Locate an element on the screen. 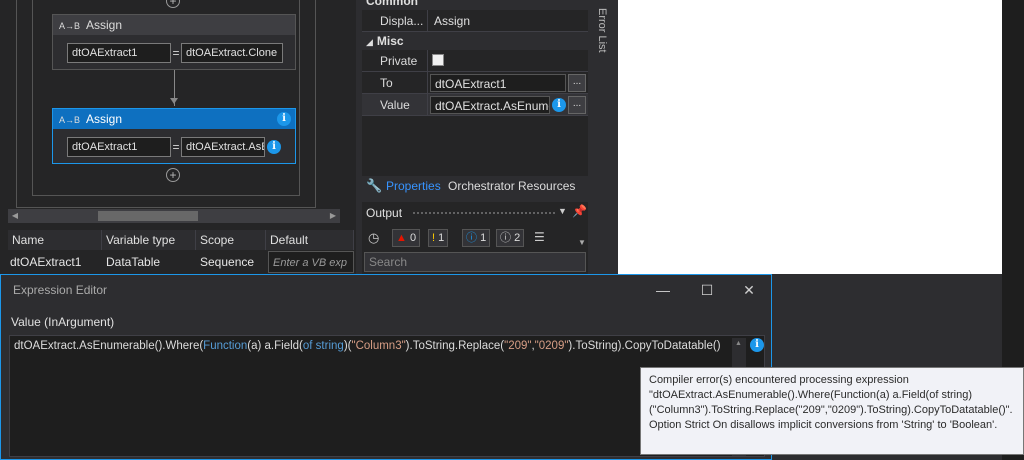 The height and width of the screenshot is (460, 1024). pin-icon: 📌 is located at coordinates (579, 211).